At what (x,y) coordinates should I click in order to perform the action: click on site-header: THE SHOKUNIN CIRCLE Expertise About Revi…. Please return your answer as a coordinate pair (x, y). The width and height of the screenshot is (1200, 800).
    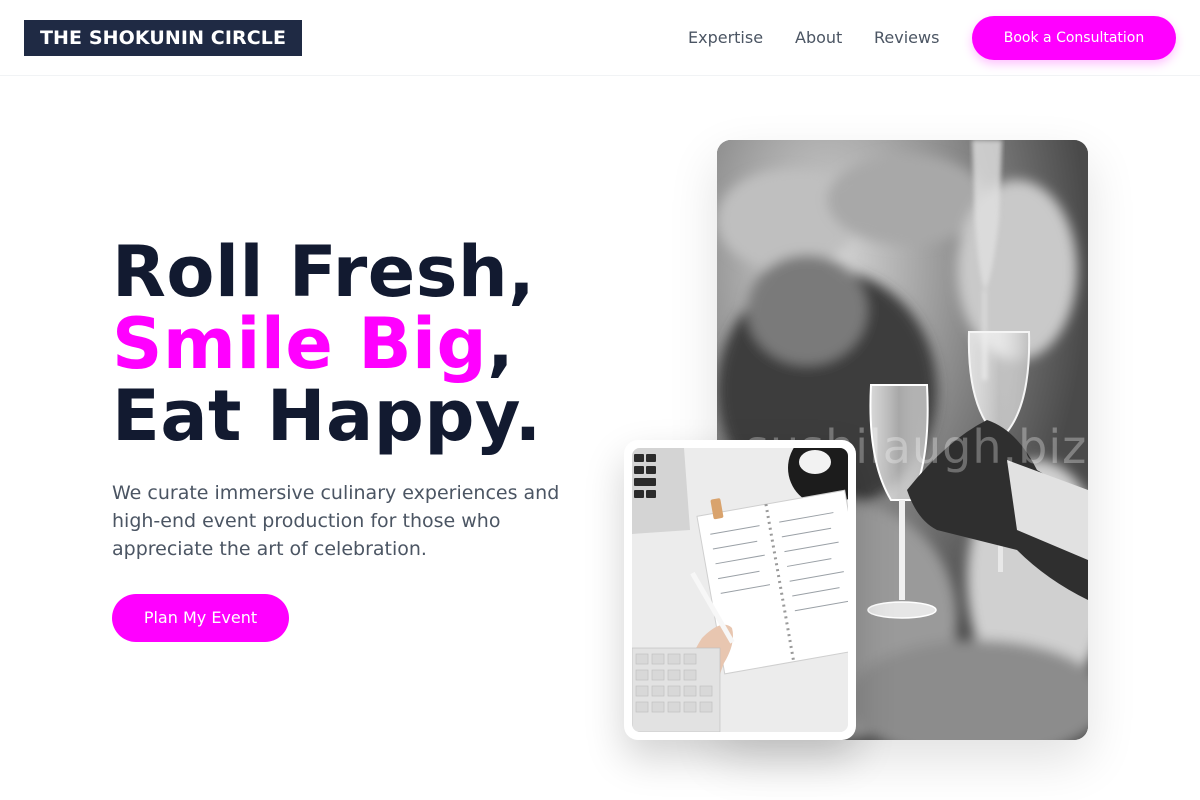
    Looking at the image, I should click on (600, 38).